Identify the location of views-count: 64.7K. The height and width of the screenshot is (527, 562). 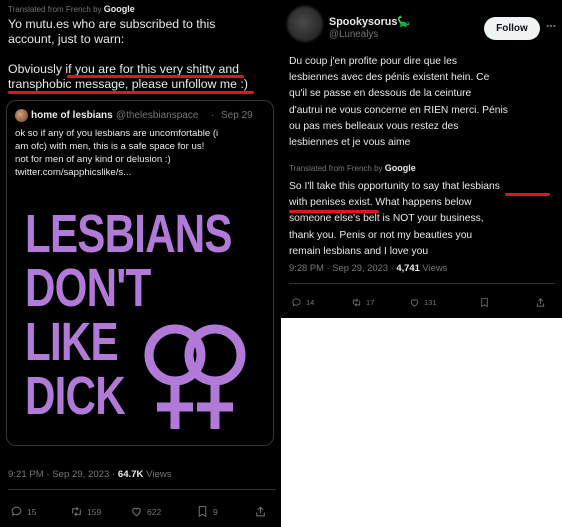
(130, 474).